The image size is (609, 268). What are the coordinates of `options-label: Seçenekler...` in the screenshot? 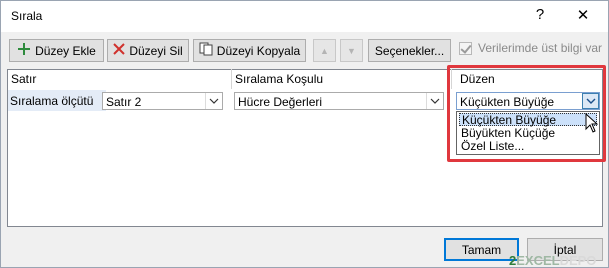 It's located at (409, 50).